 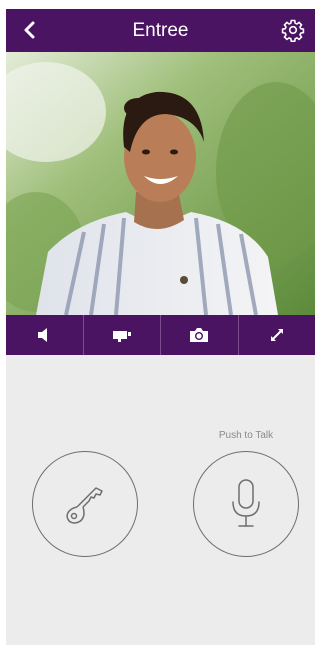 I want to click on unlock-door-button, so click(x=85, y=504).